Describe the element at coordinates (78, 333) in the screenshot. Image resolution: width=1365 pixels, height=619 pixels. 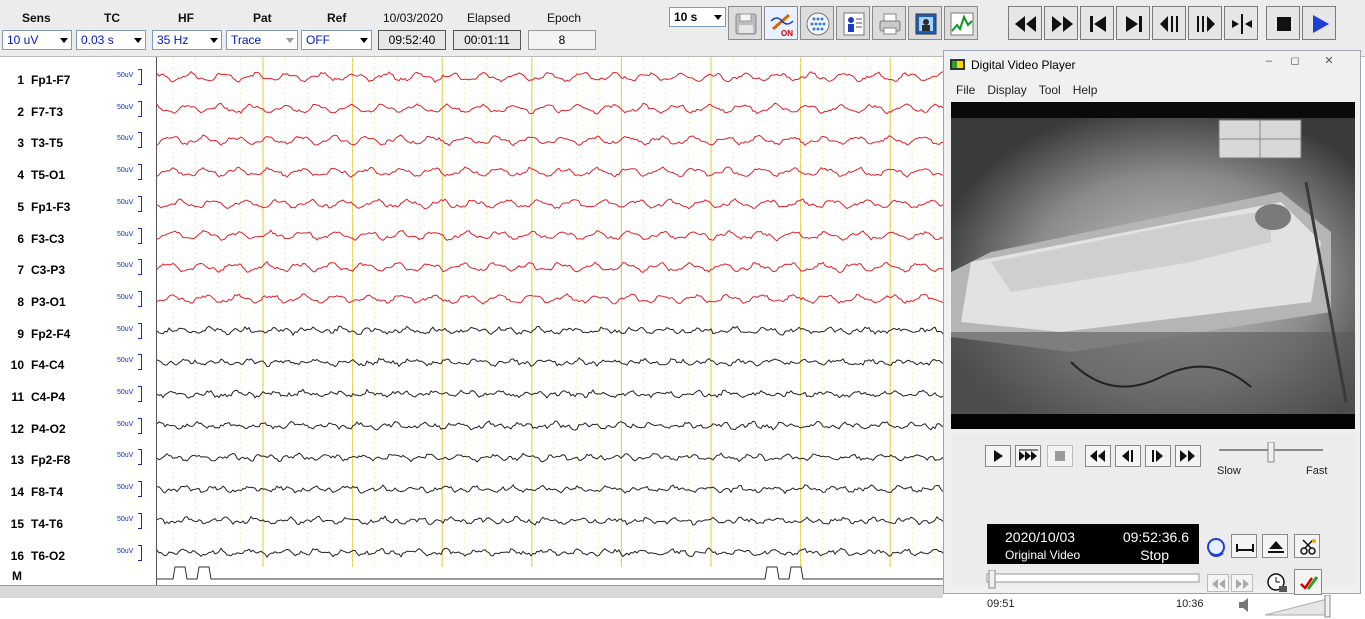
I see `channel-row-9: 9 Fp2-F4 50uV` at that location.